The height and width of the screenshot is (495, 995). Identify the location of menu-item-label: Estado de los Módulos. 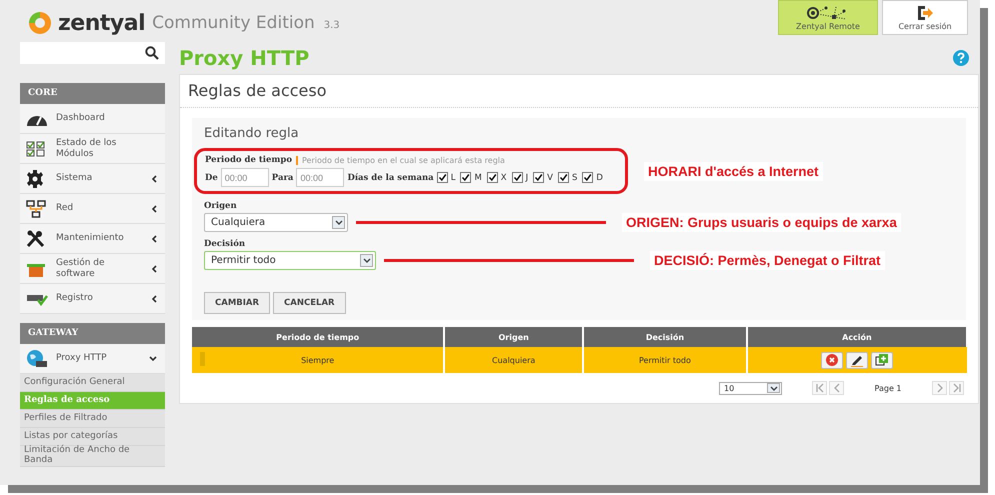
(87, 148).